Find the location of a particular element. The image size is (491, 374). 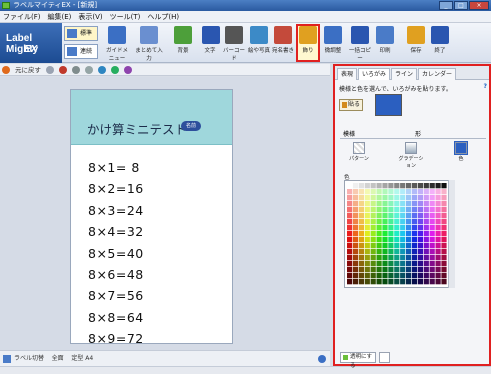

tab-irogami: いろがみ is located at coordinates (374, 74).